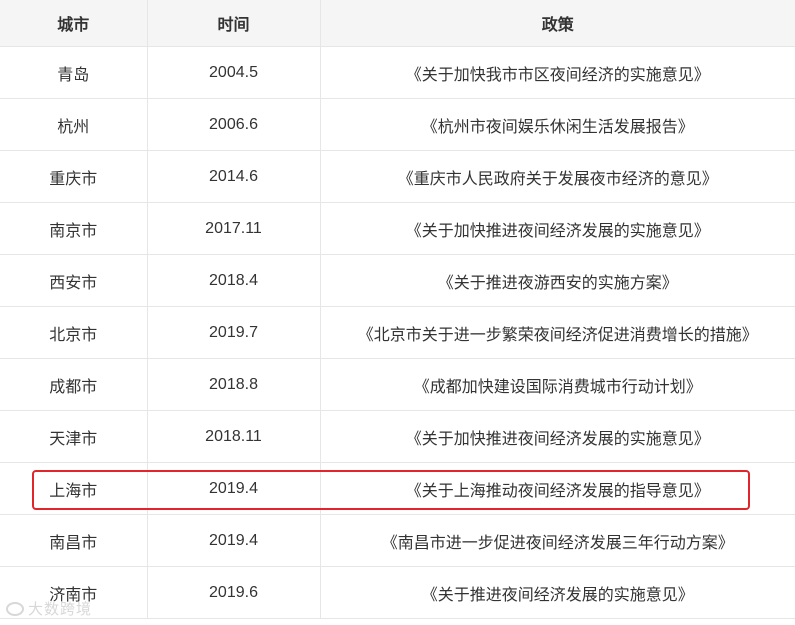  I want to click on cell-time: 2018.4, so click(234, 280).